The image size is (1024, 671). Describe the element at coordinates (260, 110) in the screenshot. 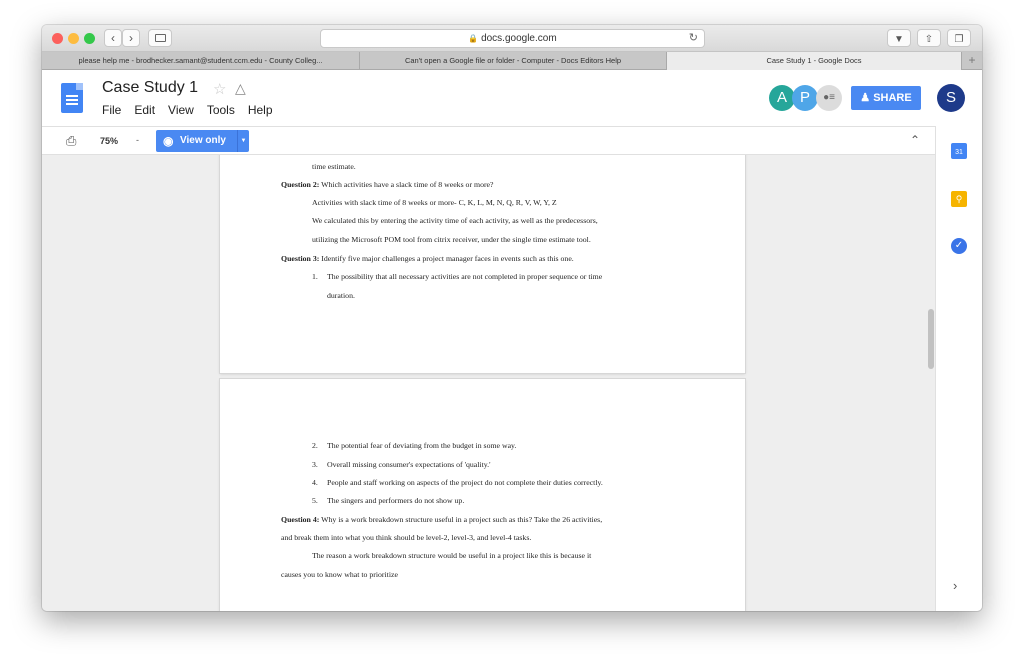

I see `menu-help: Help` at that location.